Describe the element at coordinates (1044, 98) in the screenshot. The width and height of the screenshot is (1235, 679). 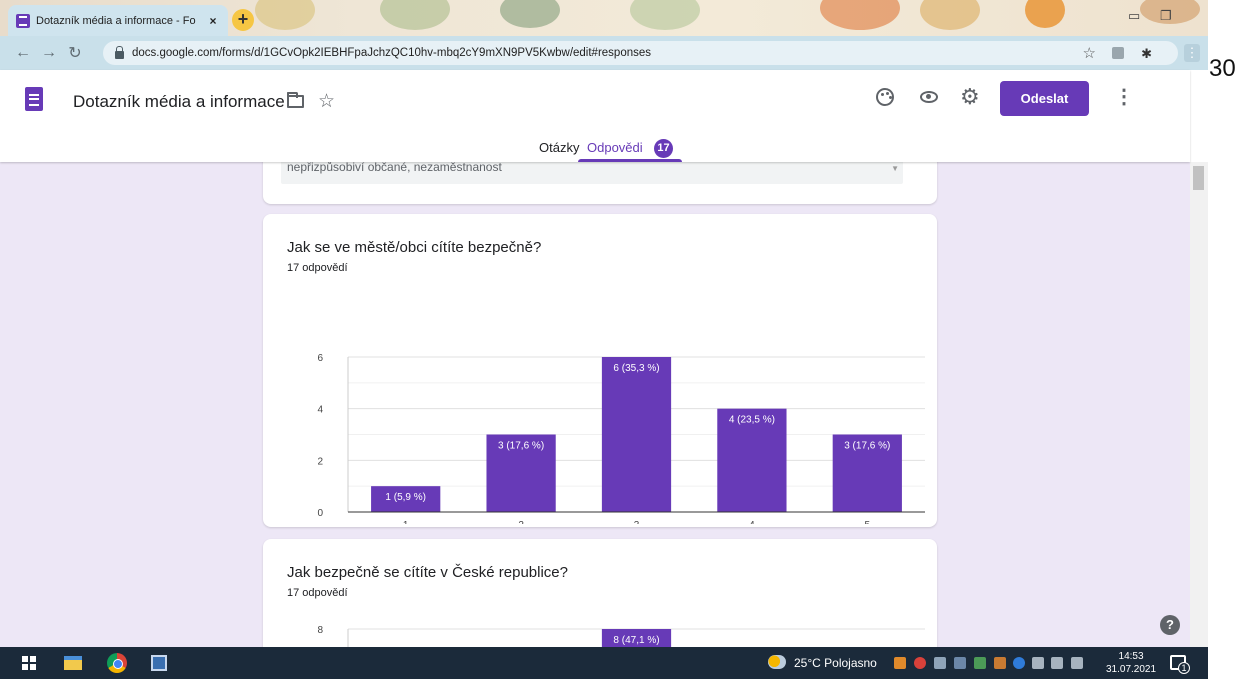
I see `send-button: Odeslat` at that location.